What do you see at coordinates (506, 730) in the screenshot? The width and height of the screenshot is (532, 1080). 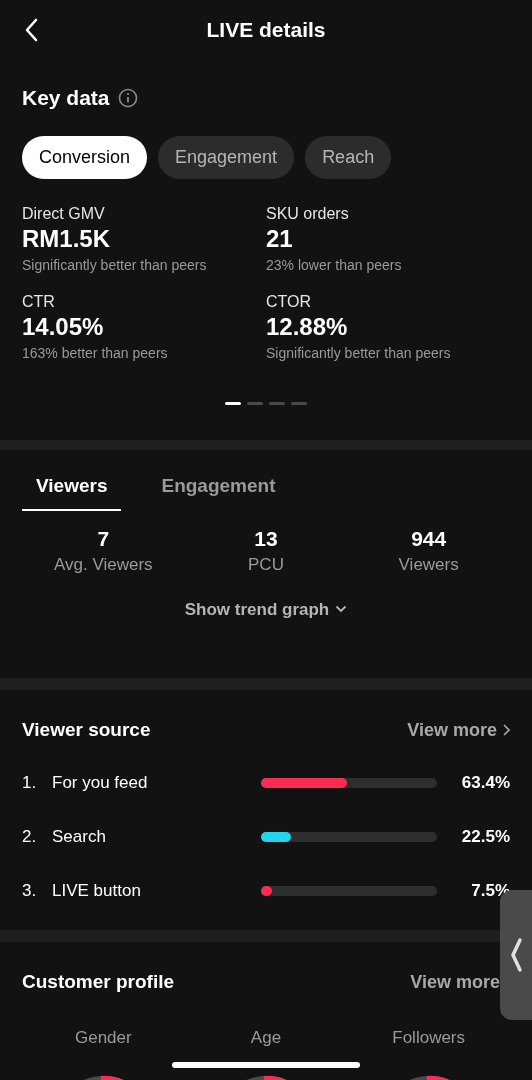 I see `chevron-right-icon` at bounding box center [506, 730].